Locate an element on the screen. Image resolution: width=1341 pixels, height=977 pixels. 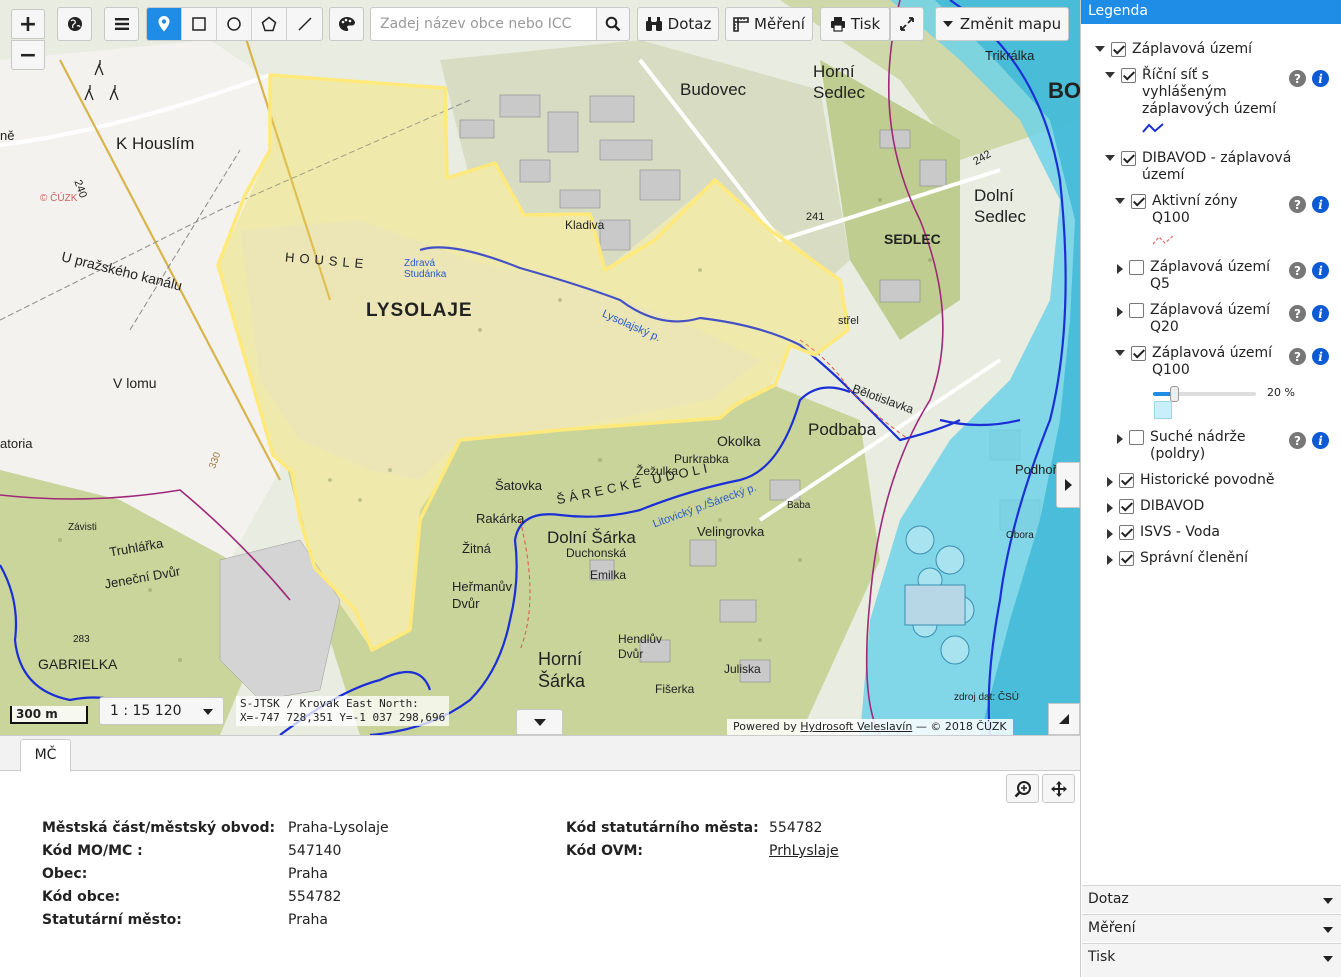
zoom-to-feature-button is located at coordinates (1022, 788).